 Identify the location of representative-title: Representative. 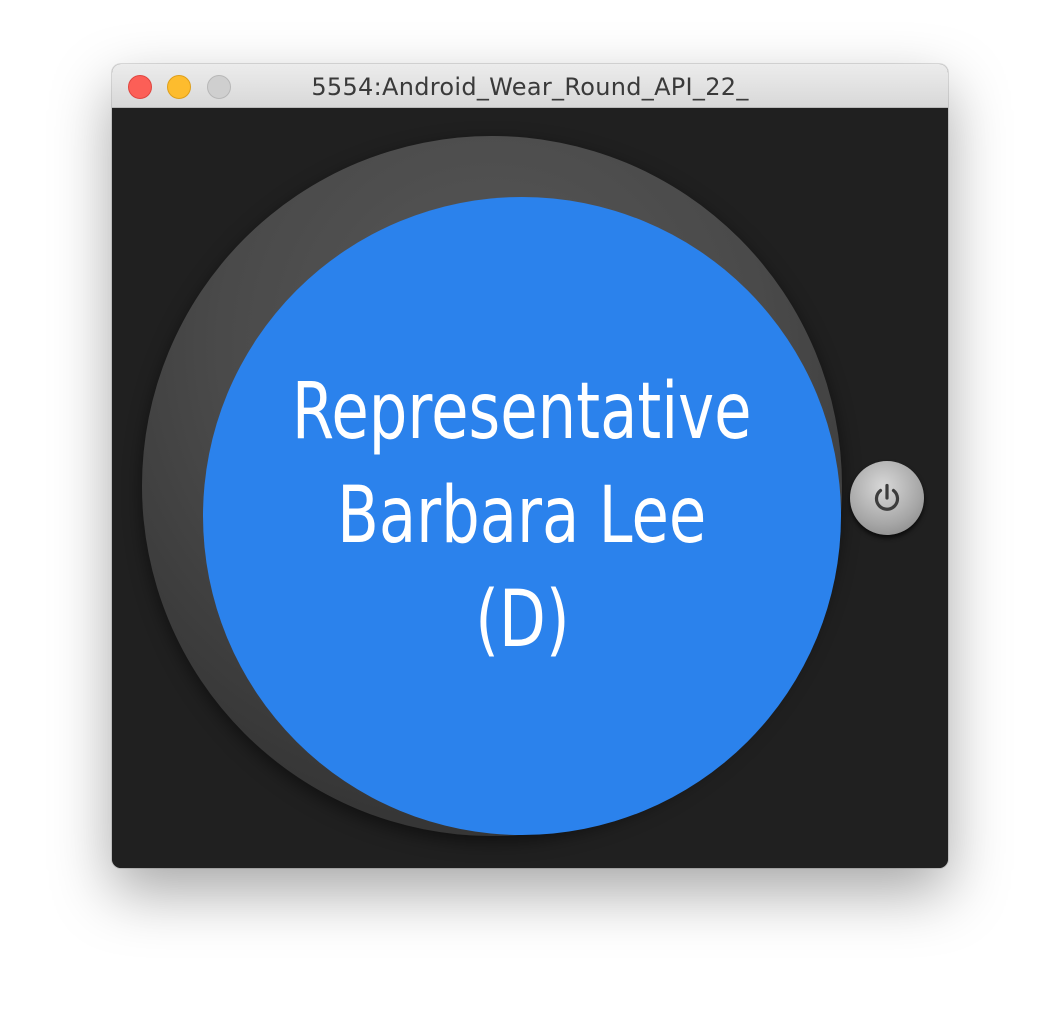
(522, 412).